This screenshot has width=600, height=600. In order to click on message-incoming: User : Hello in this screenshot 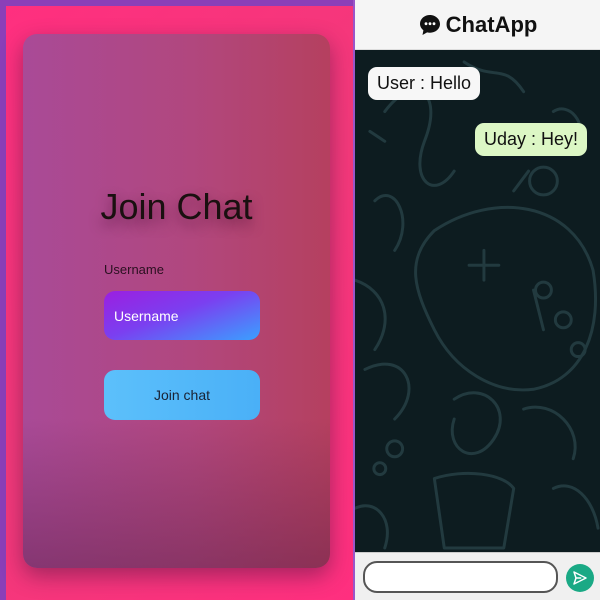, I will do `click(424, 83)`.